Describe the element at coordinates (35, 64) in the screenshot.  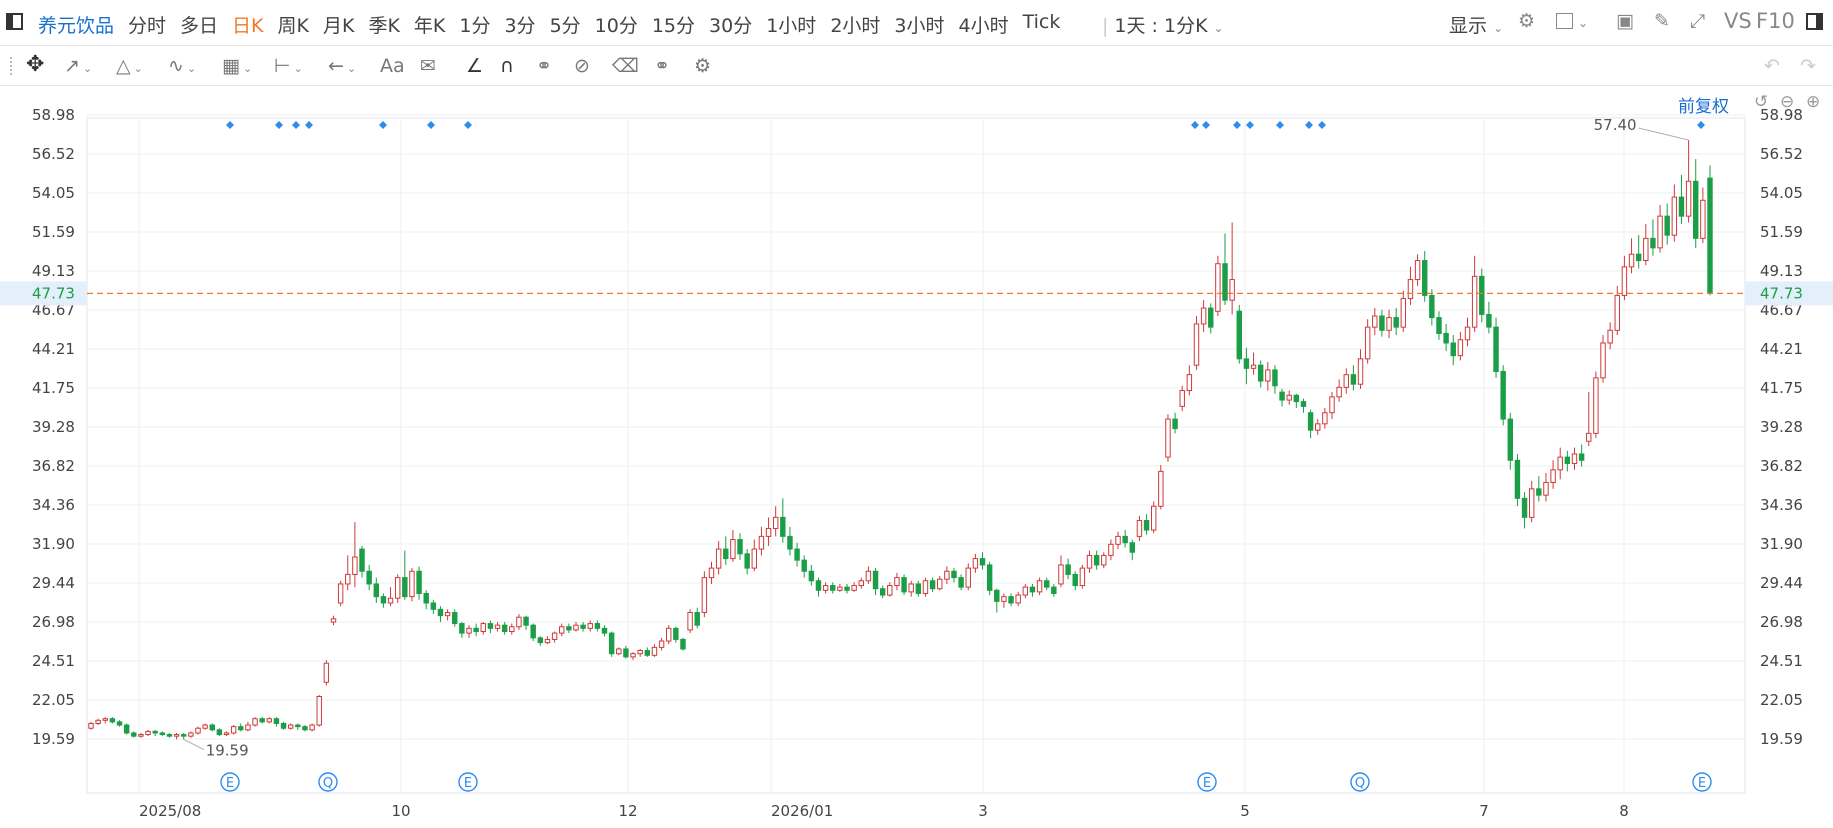
I see `move-icon: ✥` at that location.